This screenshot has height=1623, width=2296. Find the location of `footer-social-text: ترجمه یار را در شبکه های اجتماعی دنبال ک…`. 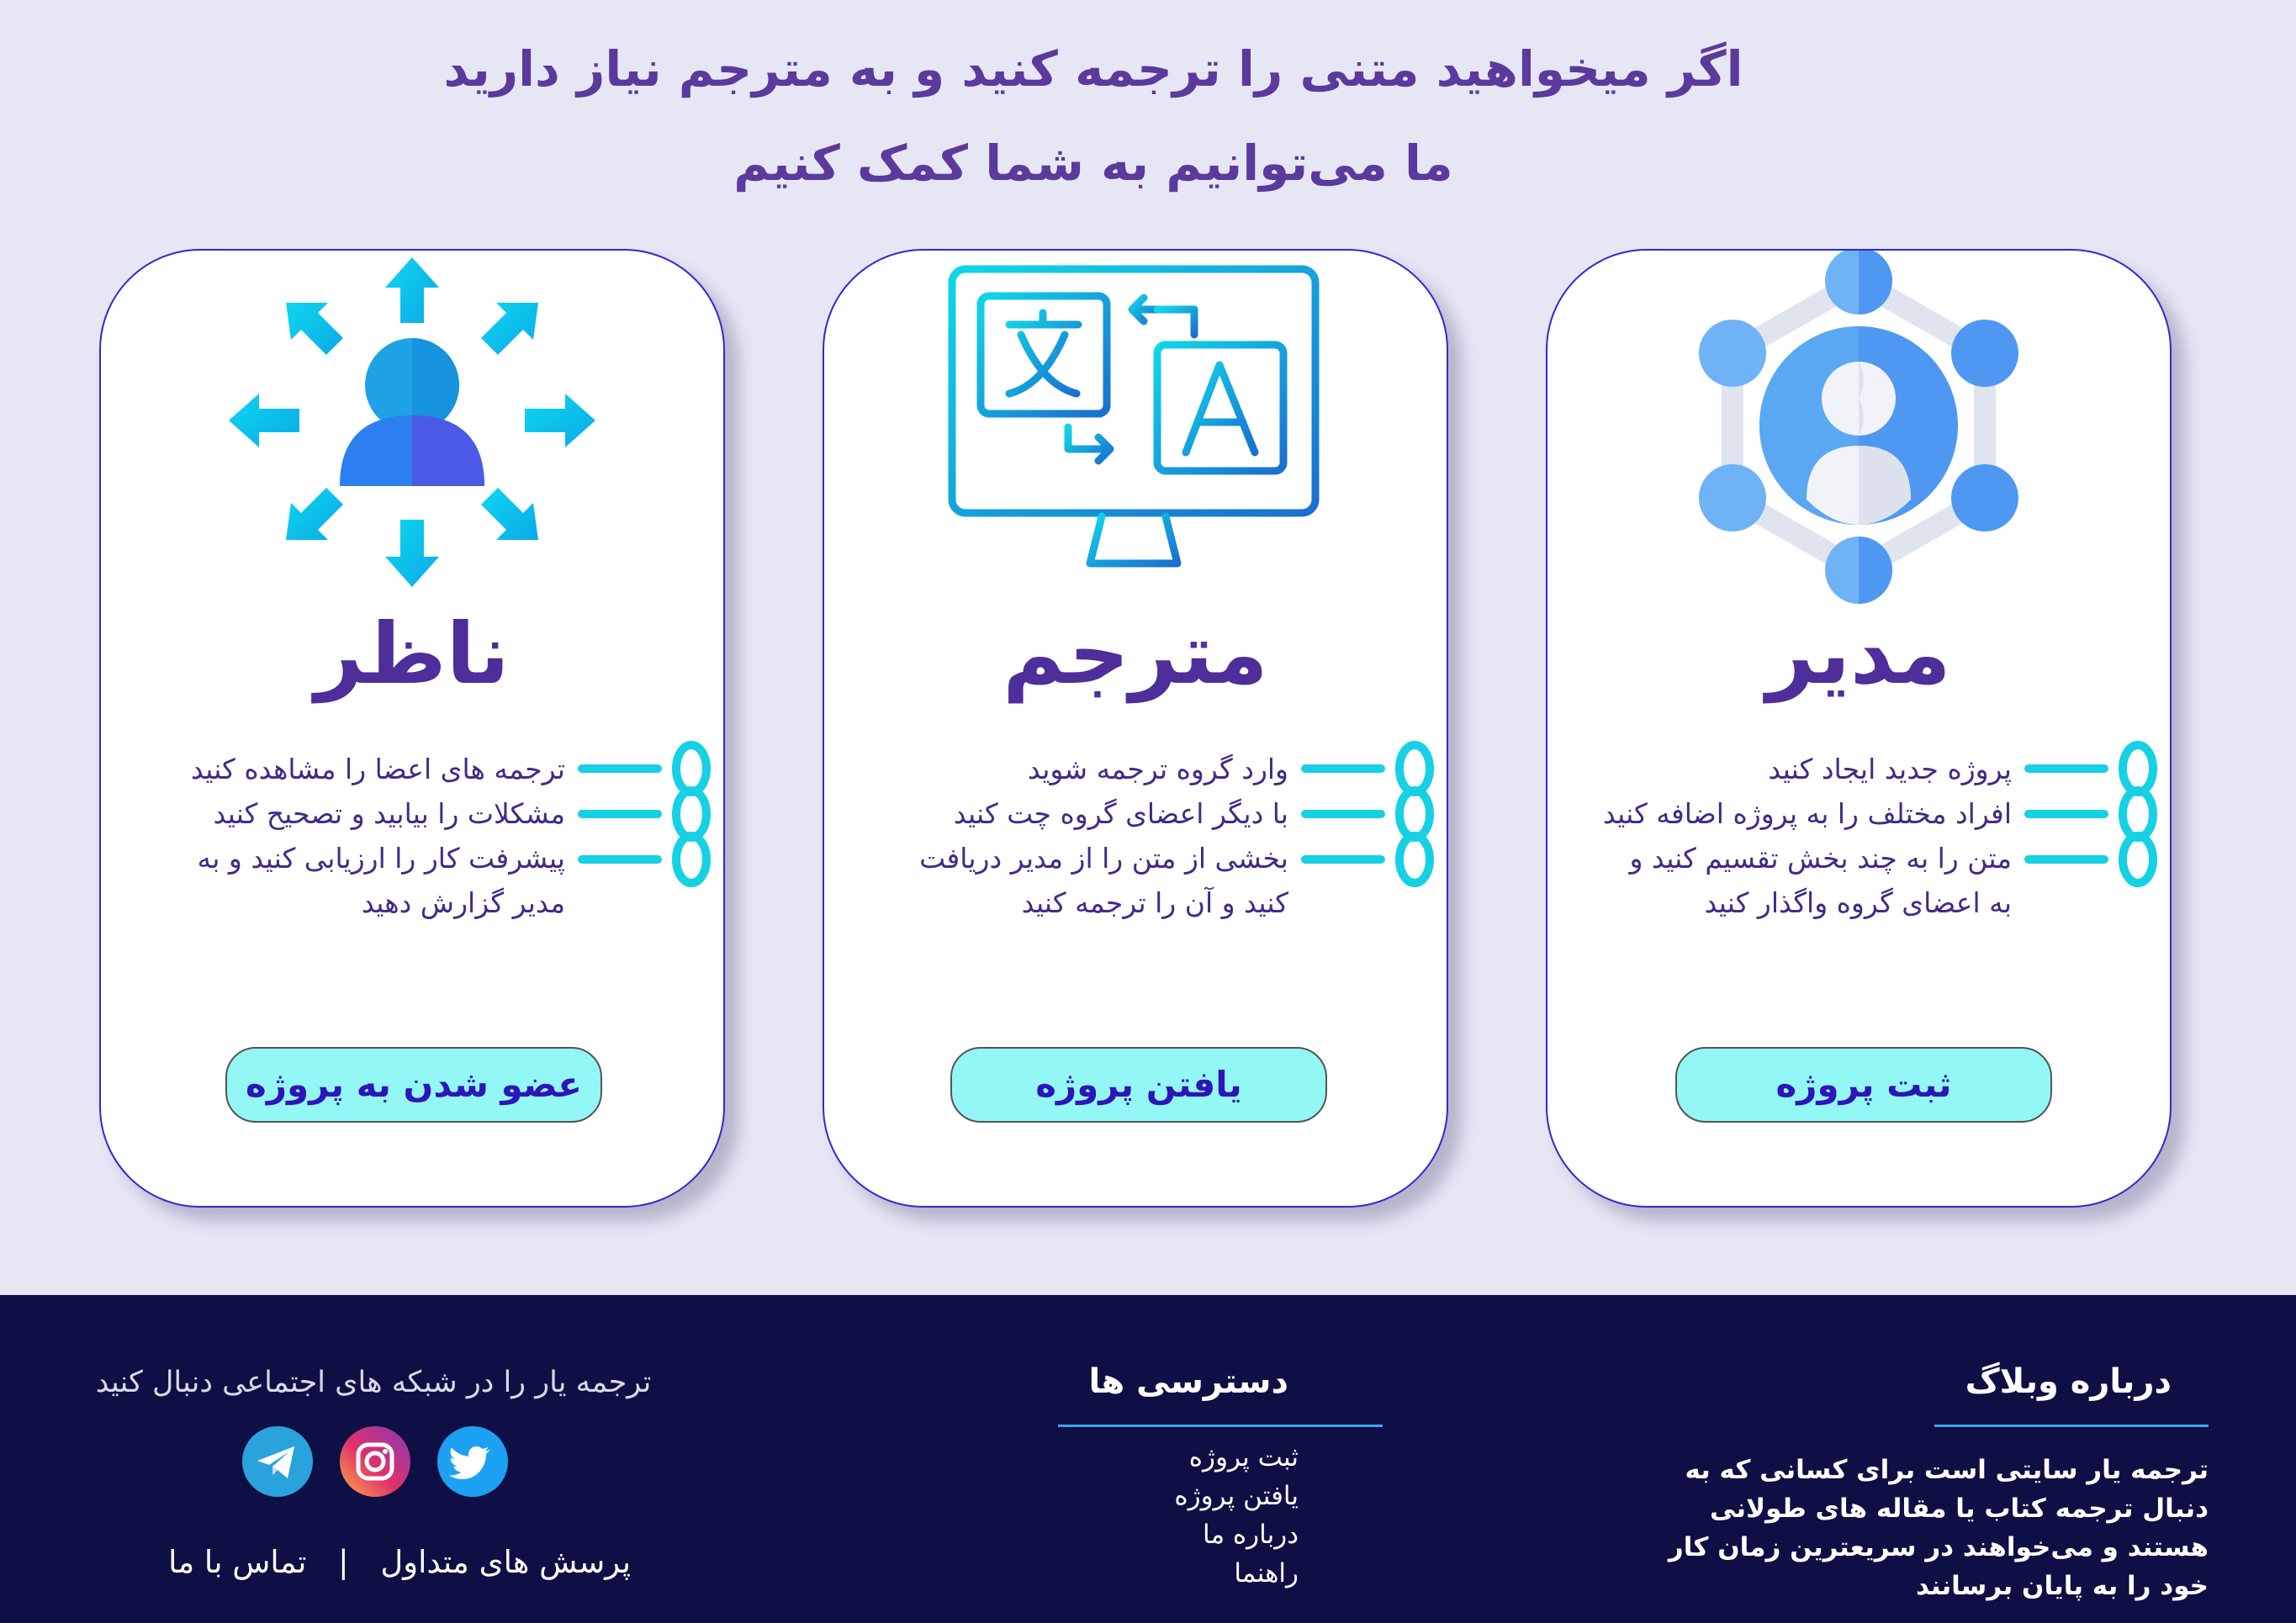

footer-social-text: ترجمه یار را در شبکه های اجتماعی دنبال ک… is located at coordinates (373, 1382).